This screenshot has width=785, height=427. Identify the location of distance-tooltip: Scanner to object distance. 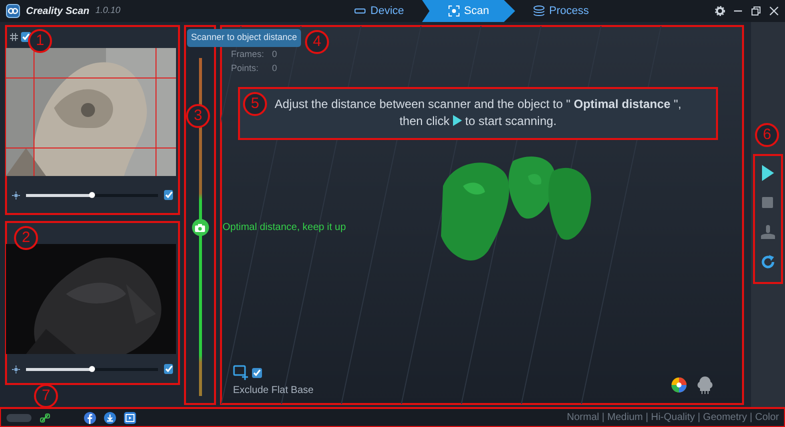
(244, 37).